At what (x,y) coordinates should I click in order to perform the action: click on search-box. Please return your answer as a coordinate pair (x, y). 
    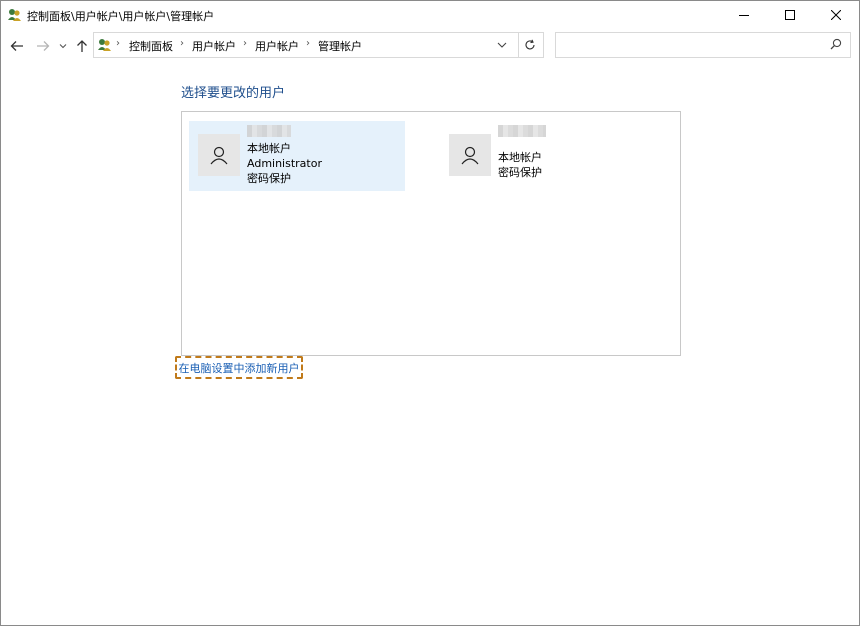
    Looking at the image, I should click on (703, 45).